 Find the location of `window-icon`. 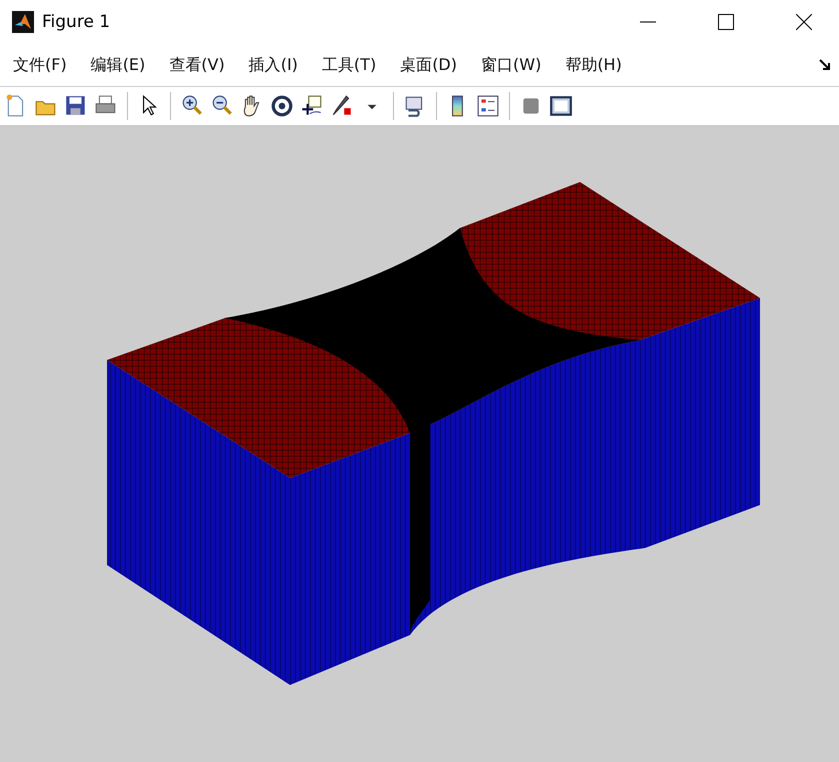

window-icon is located at coordinates (561, 106).